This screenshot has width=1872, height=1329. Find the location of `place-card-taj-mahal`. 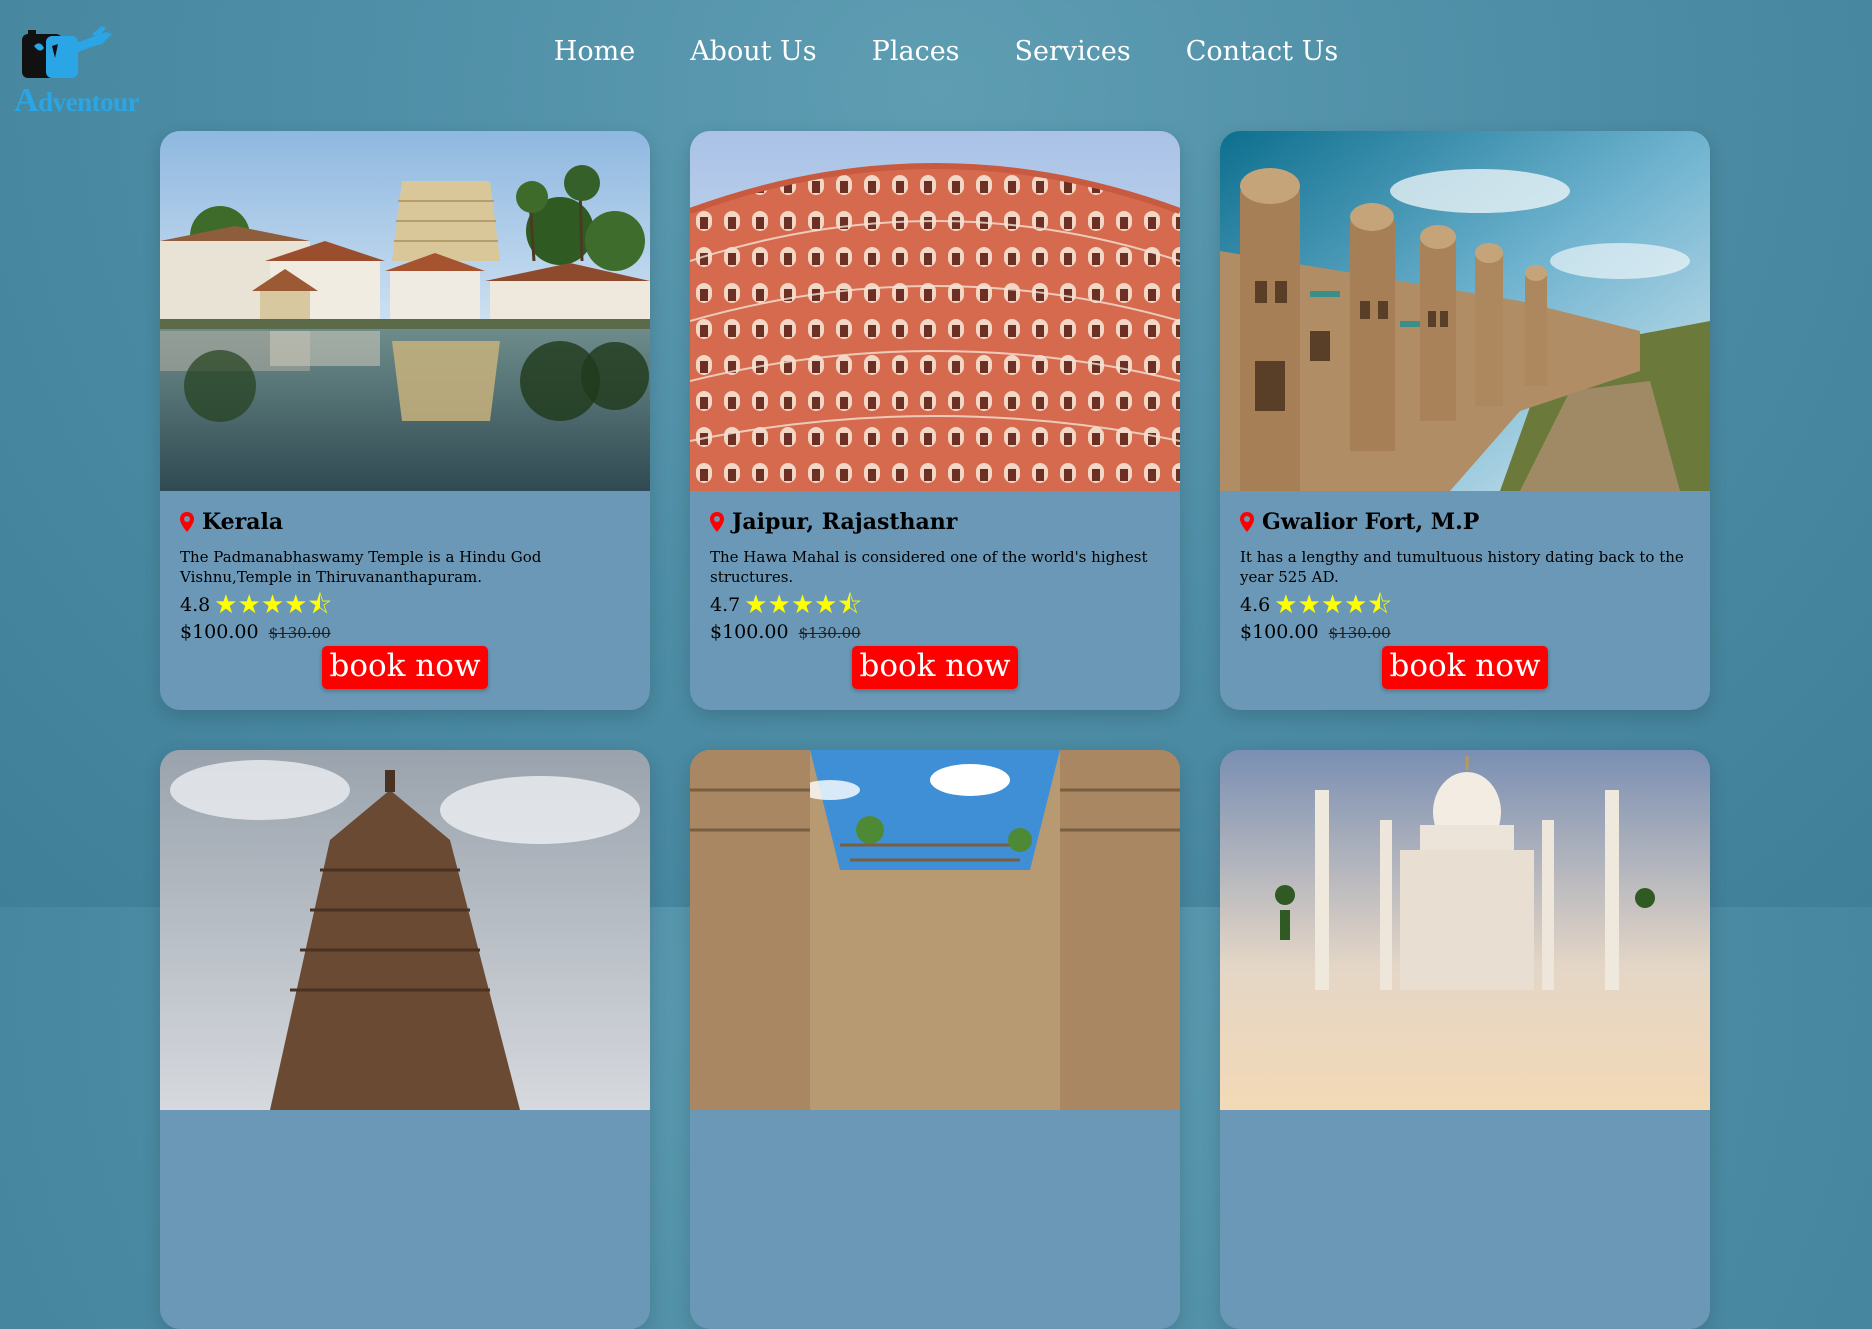

place-card-taj-mahal is located at coordinates (1465, 1039).